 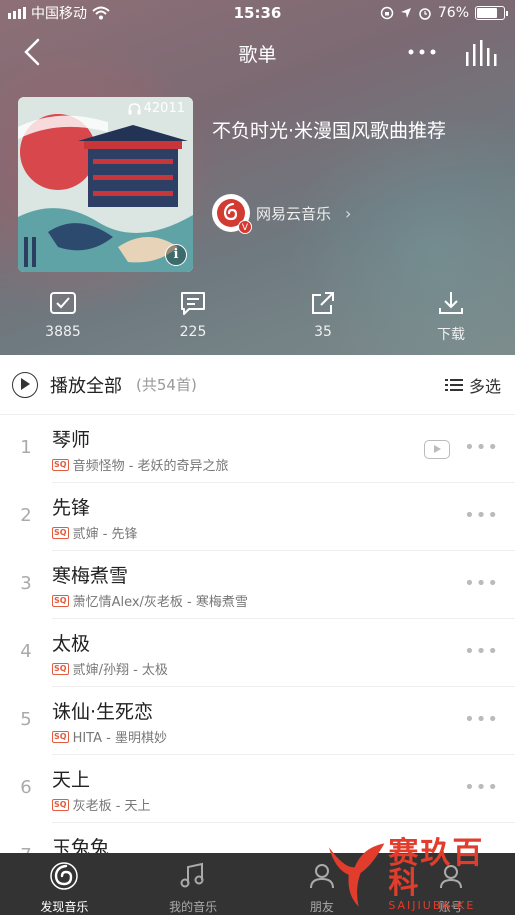 What do you see at coordinates (425, 14) in the screenshot?
I see `alarm-icon` at bounding box center [425, 14].